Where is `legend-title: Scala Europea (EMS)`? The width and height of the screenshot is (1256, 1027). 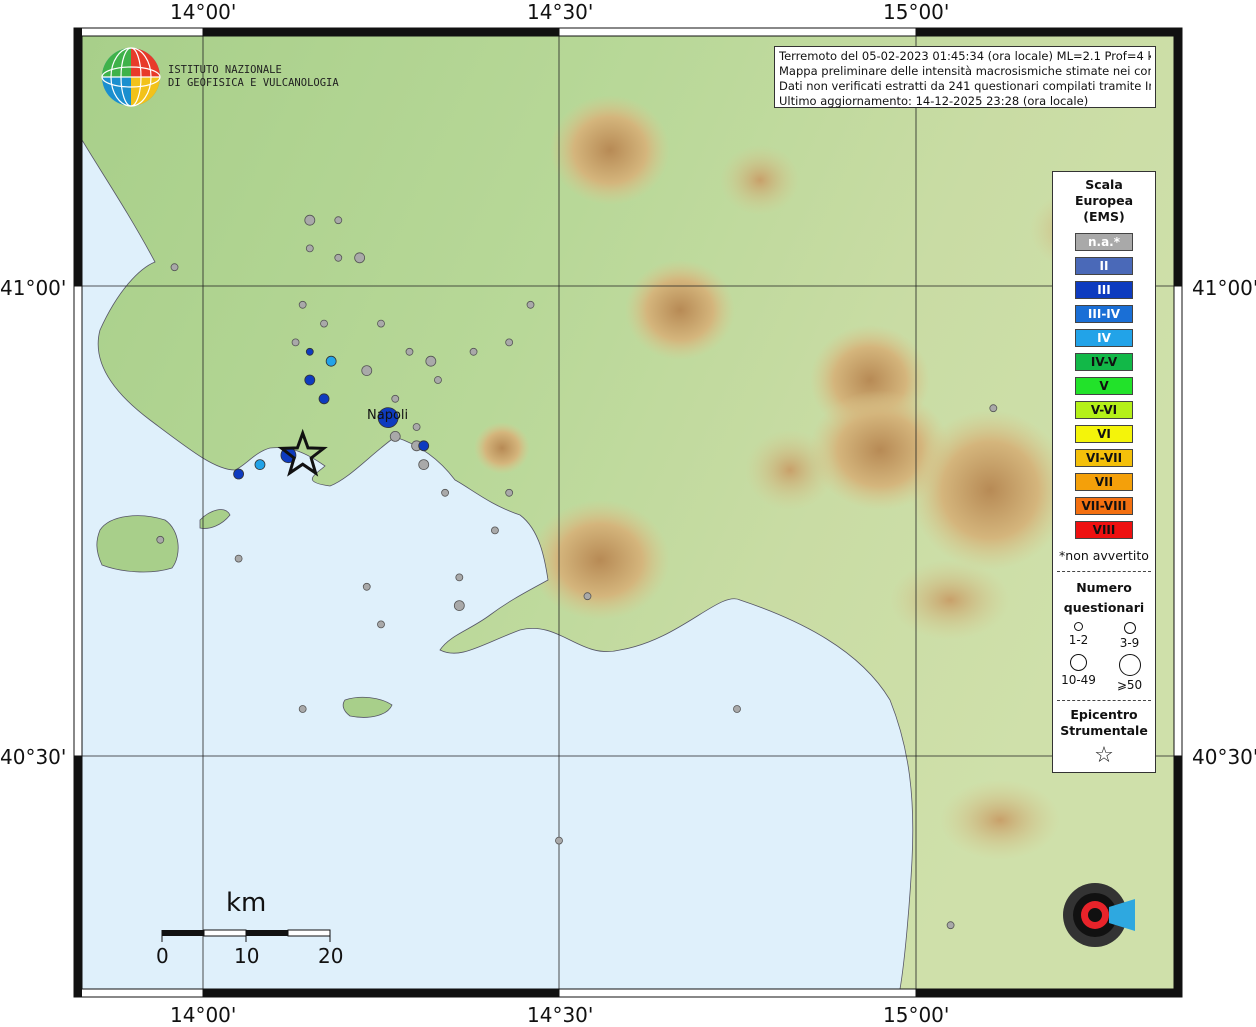 legend-title: Scala Europea (EMS) is located at coordinates (1104, 200).